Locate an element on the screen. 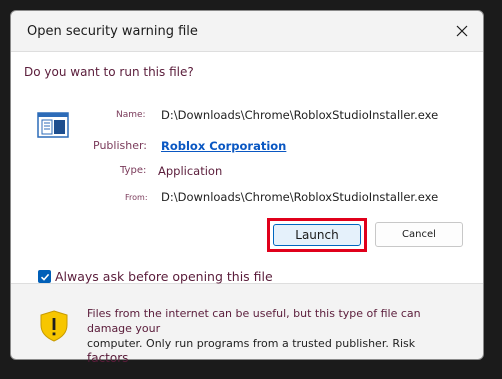 The image size is (502, 379). publisher-label: Publisher: is located at coordinates (120, 145).